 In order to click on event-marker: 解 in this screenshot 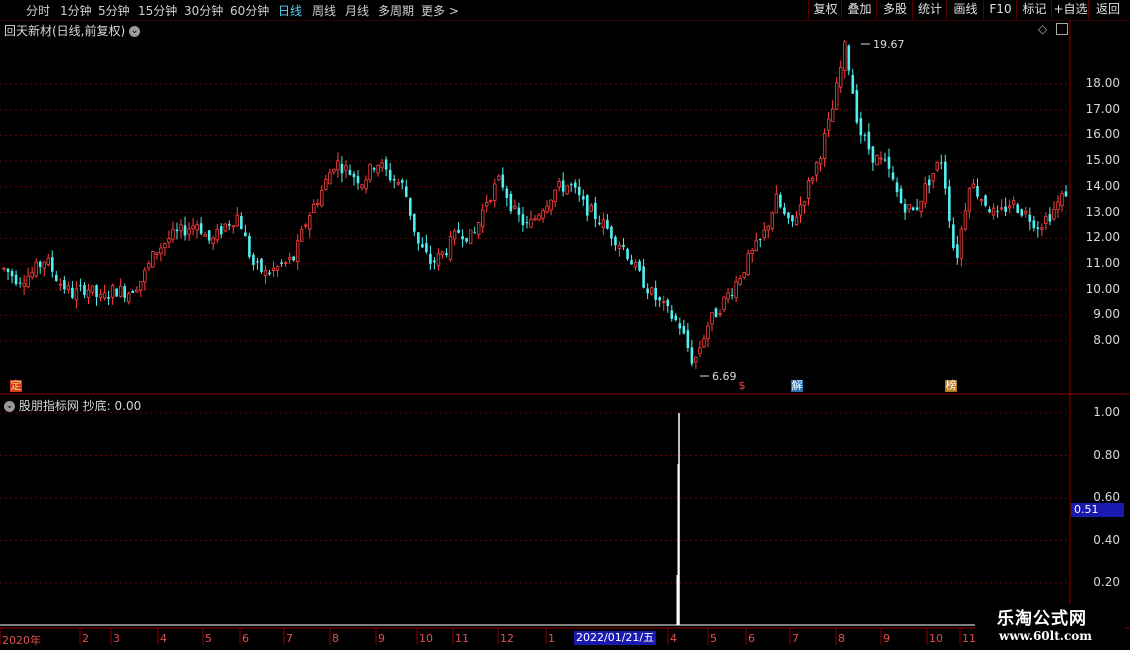, I will do `click(797, 386)`.